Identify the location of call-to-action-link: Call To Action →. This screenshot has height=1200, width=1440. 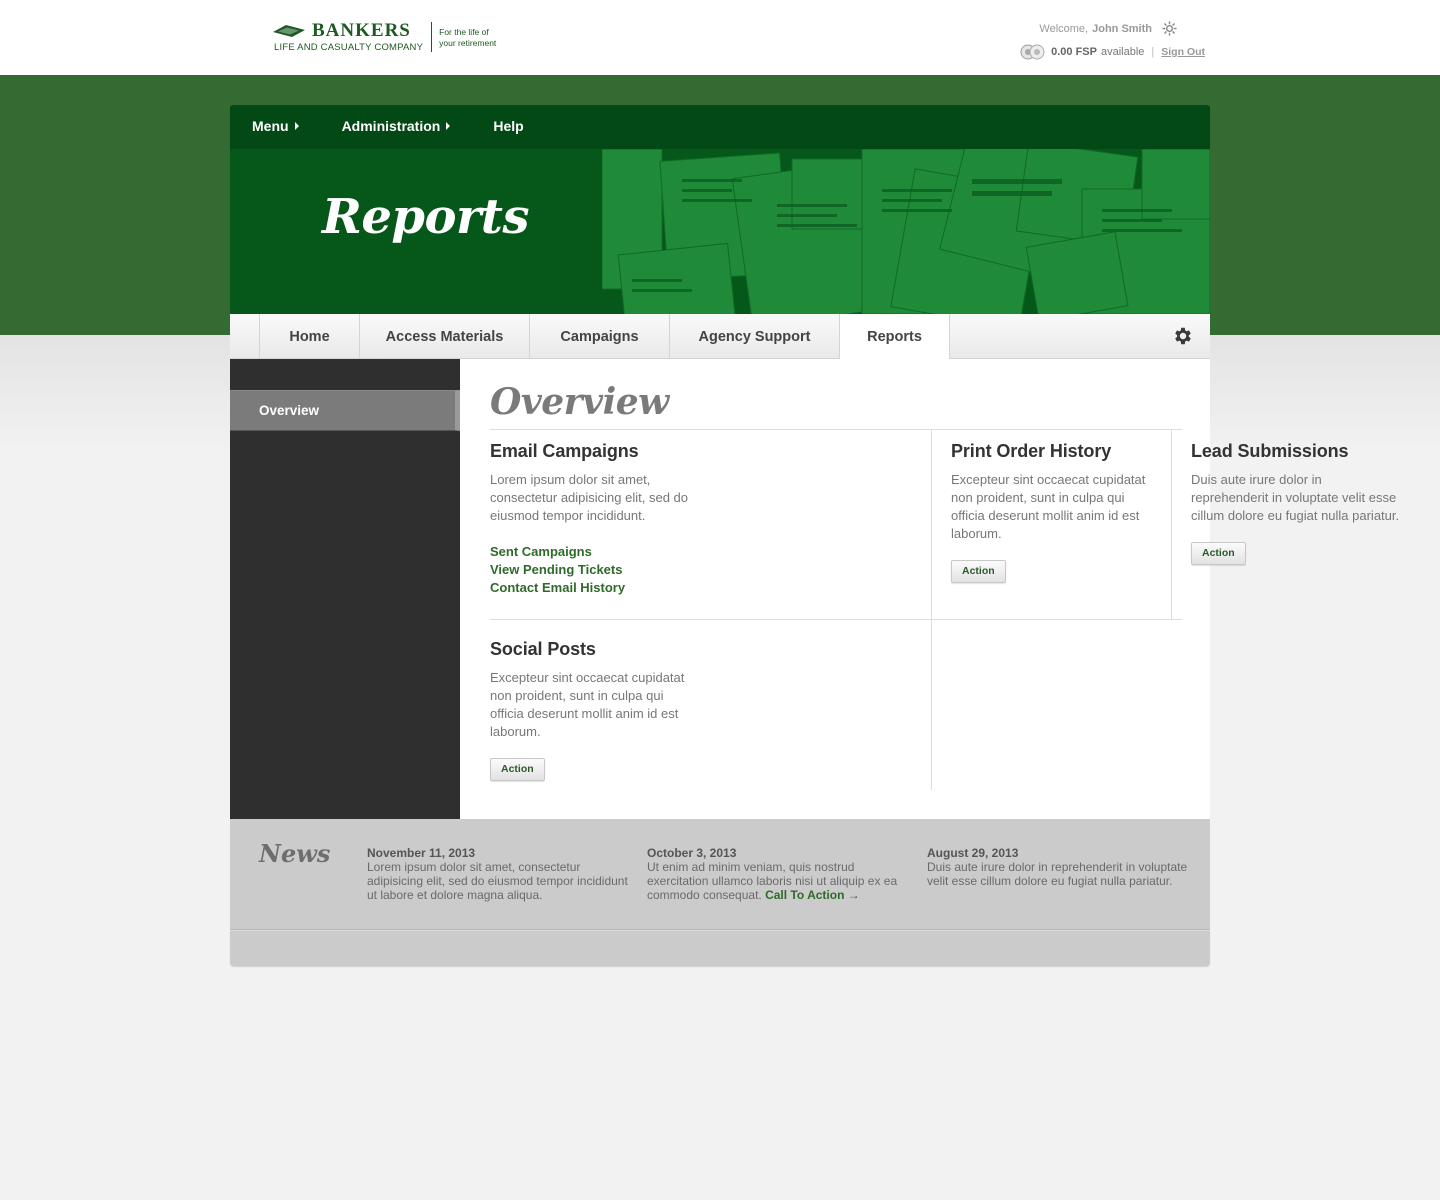
(812, 895).